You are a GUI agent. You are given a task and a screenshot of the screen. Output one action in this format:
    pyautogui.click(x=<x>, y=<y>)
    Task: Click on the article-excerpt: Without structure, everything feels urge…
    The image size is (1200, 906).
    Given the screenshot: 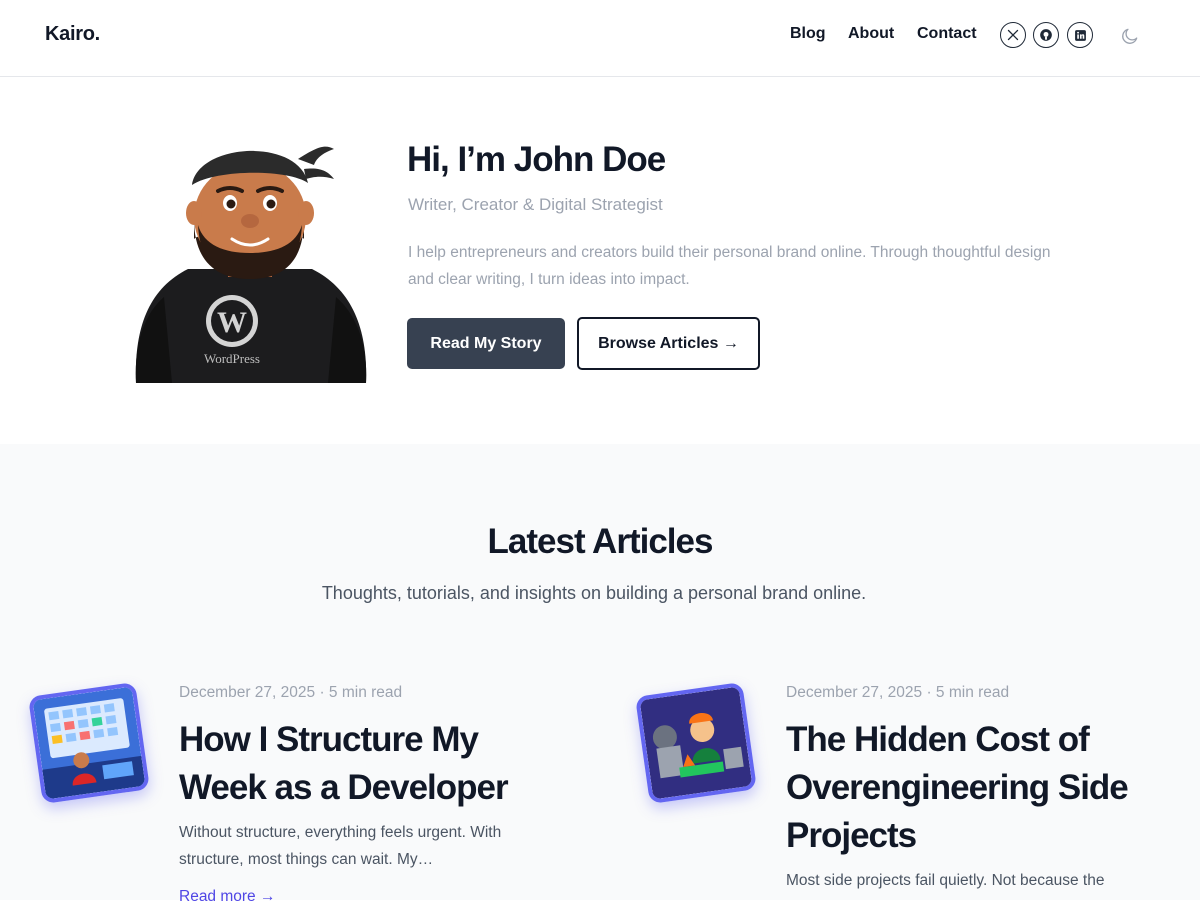 What is the action you would take?
    pyautogui.click(x=340, y=846)
    